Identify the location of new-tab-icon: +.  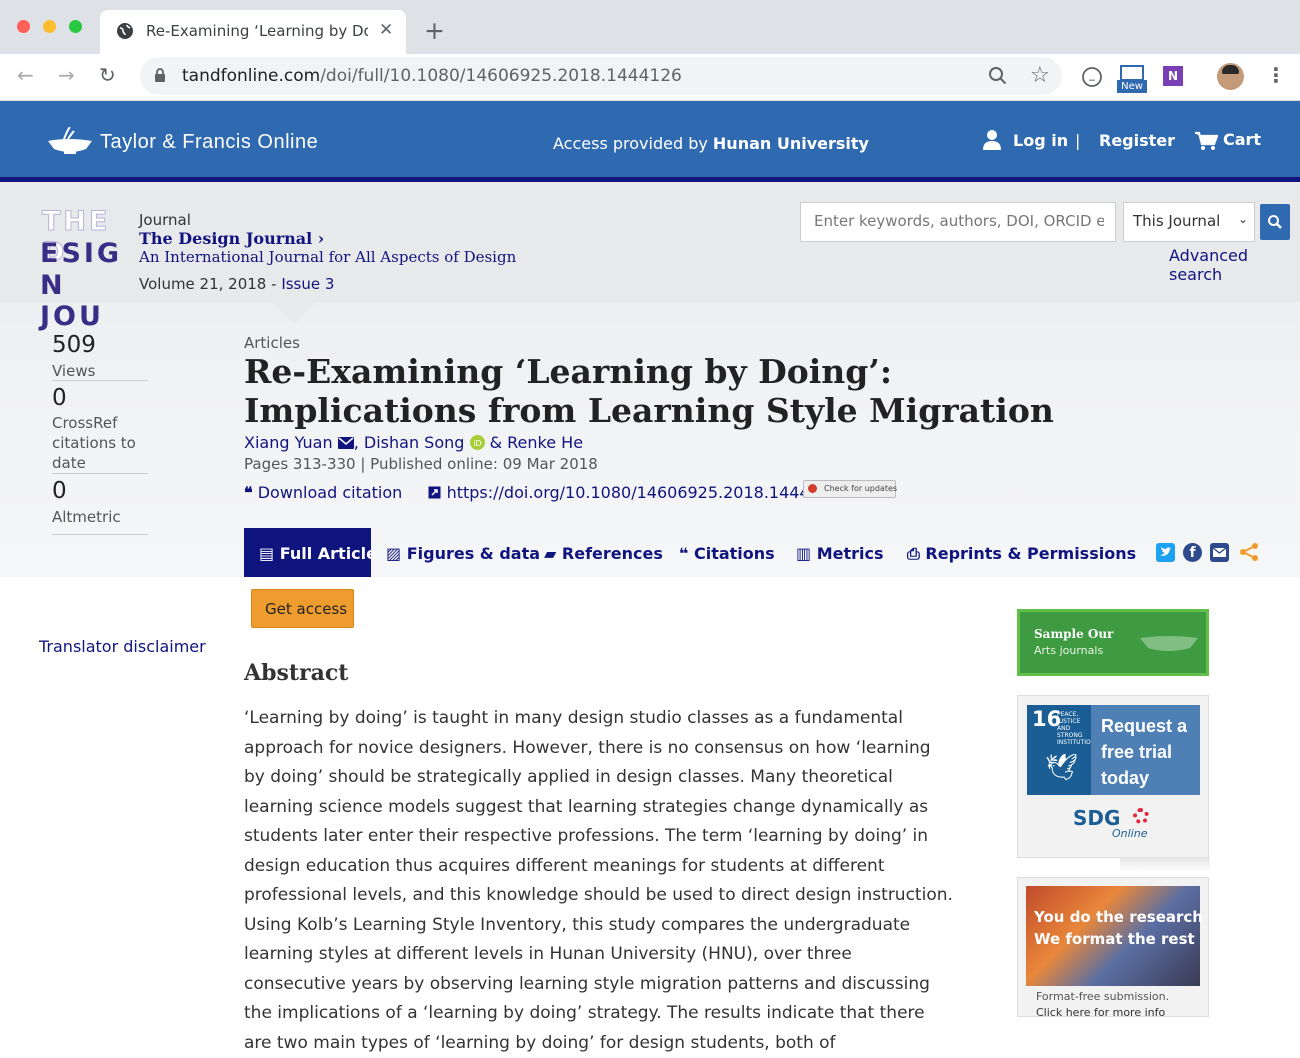
(434, 30).